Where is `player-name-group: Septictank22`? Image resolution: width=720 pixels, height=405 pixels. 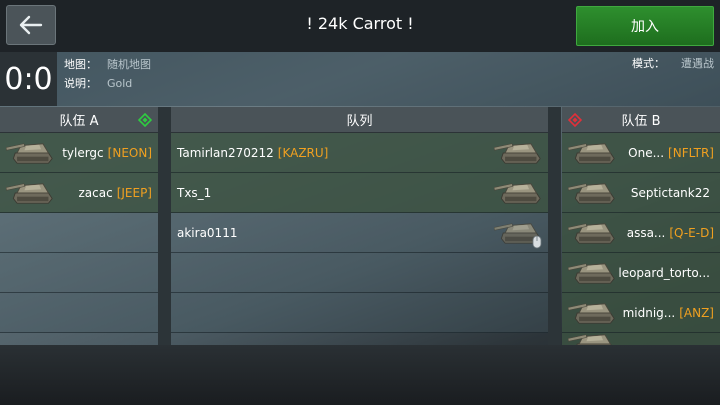
player-name-group: Septictank22 is located at coordinates (672, 193).